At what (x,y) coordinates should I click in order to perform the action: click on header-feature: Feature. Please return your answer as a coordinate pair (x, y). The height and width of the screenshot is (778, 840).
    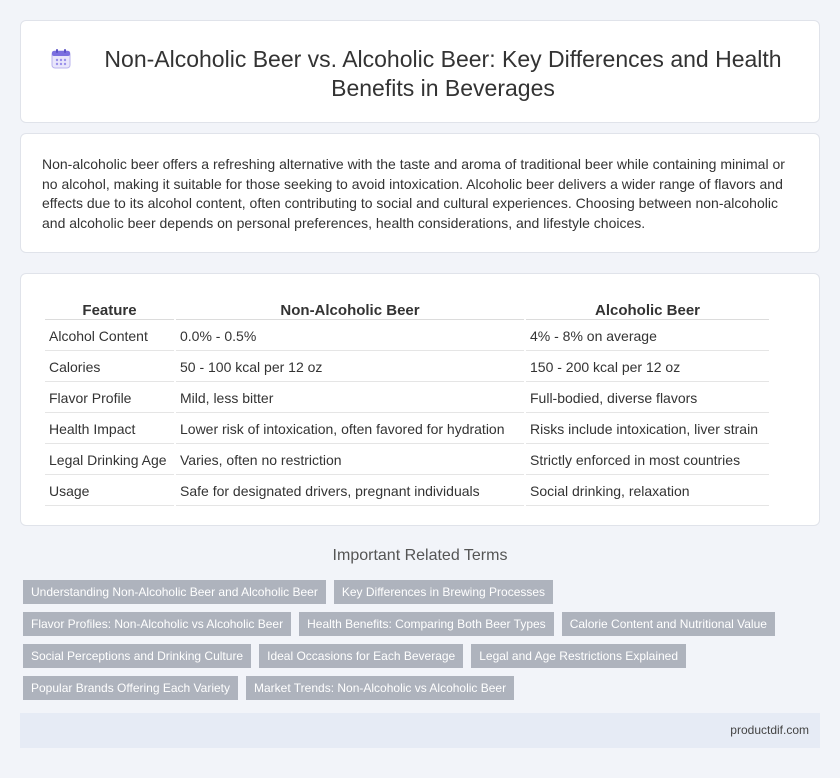
    Looking at the image, I should click on (109, 309).